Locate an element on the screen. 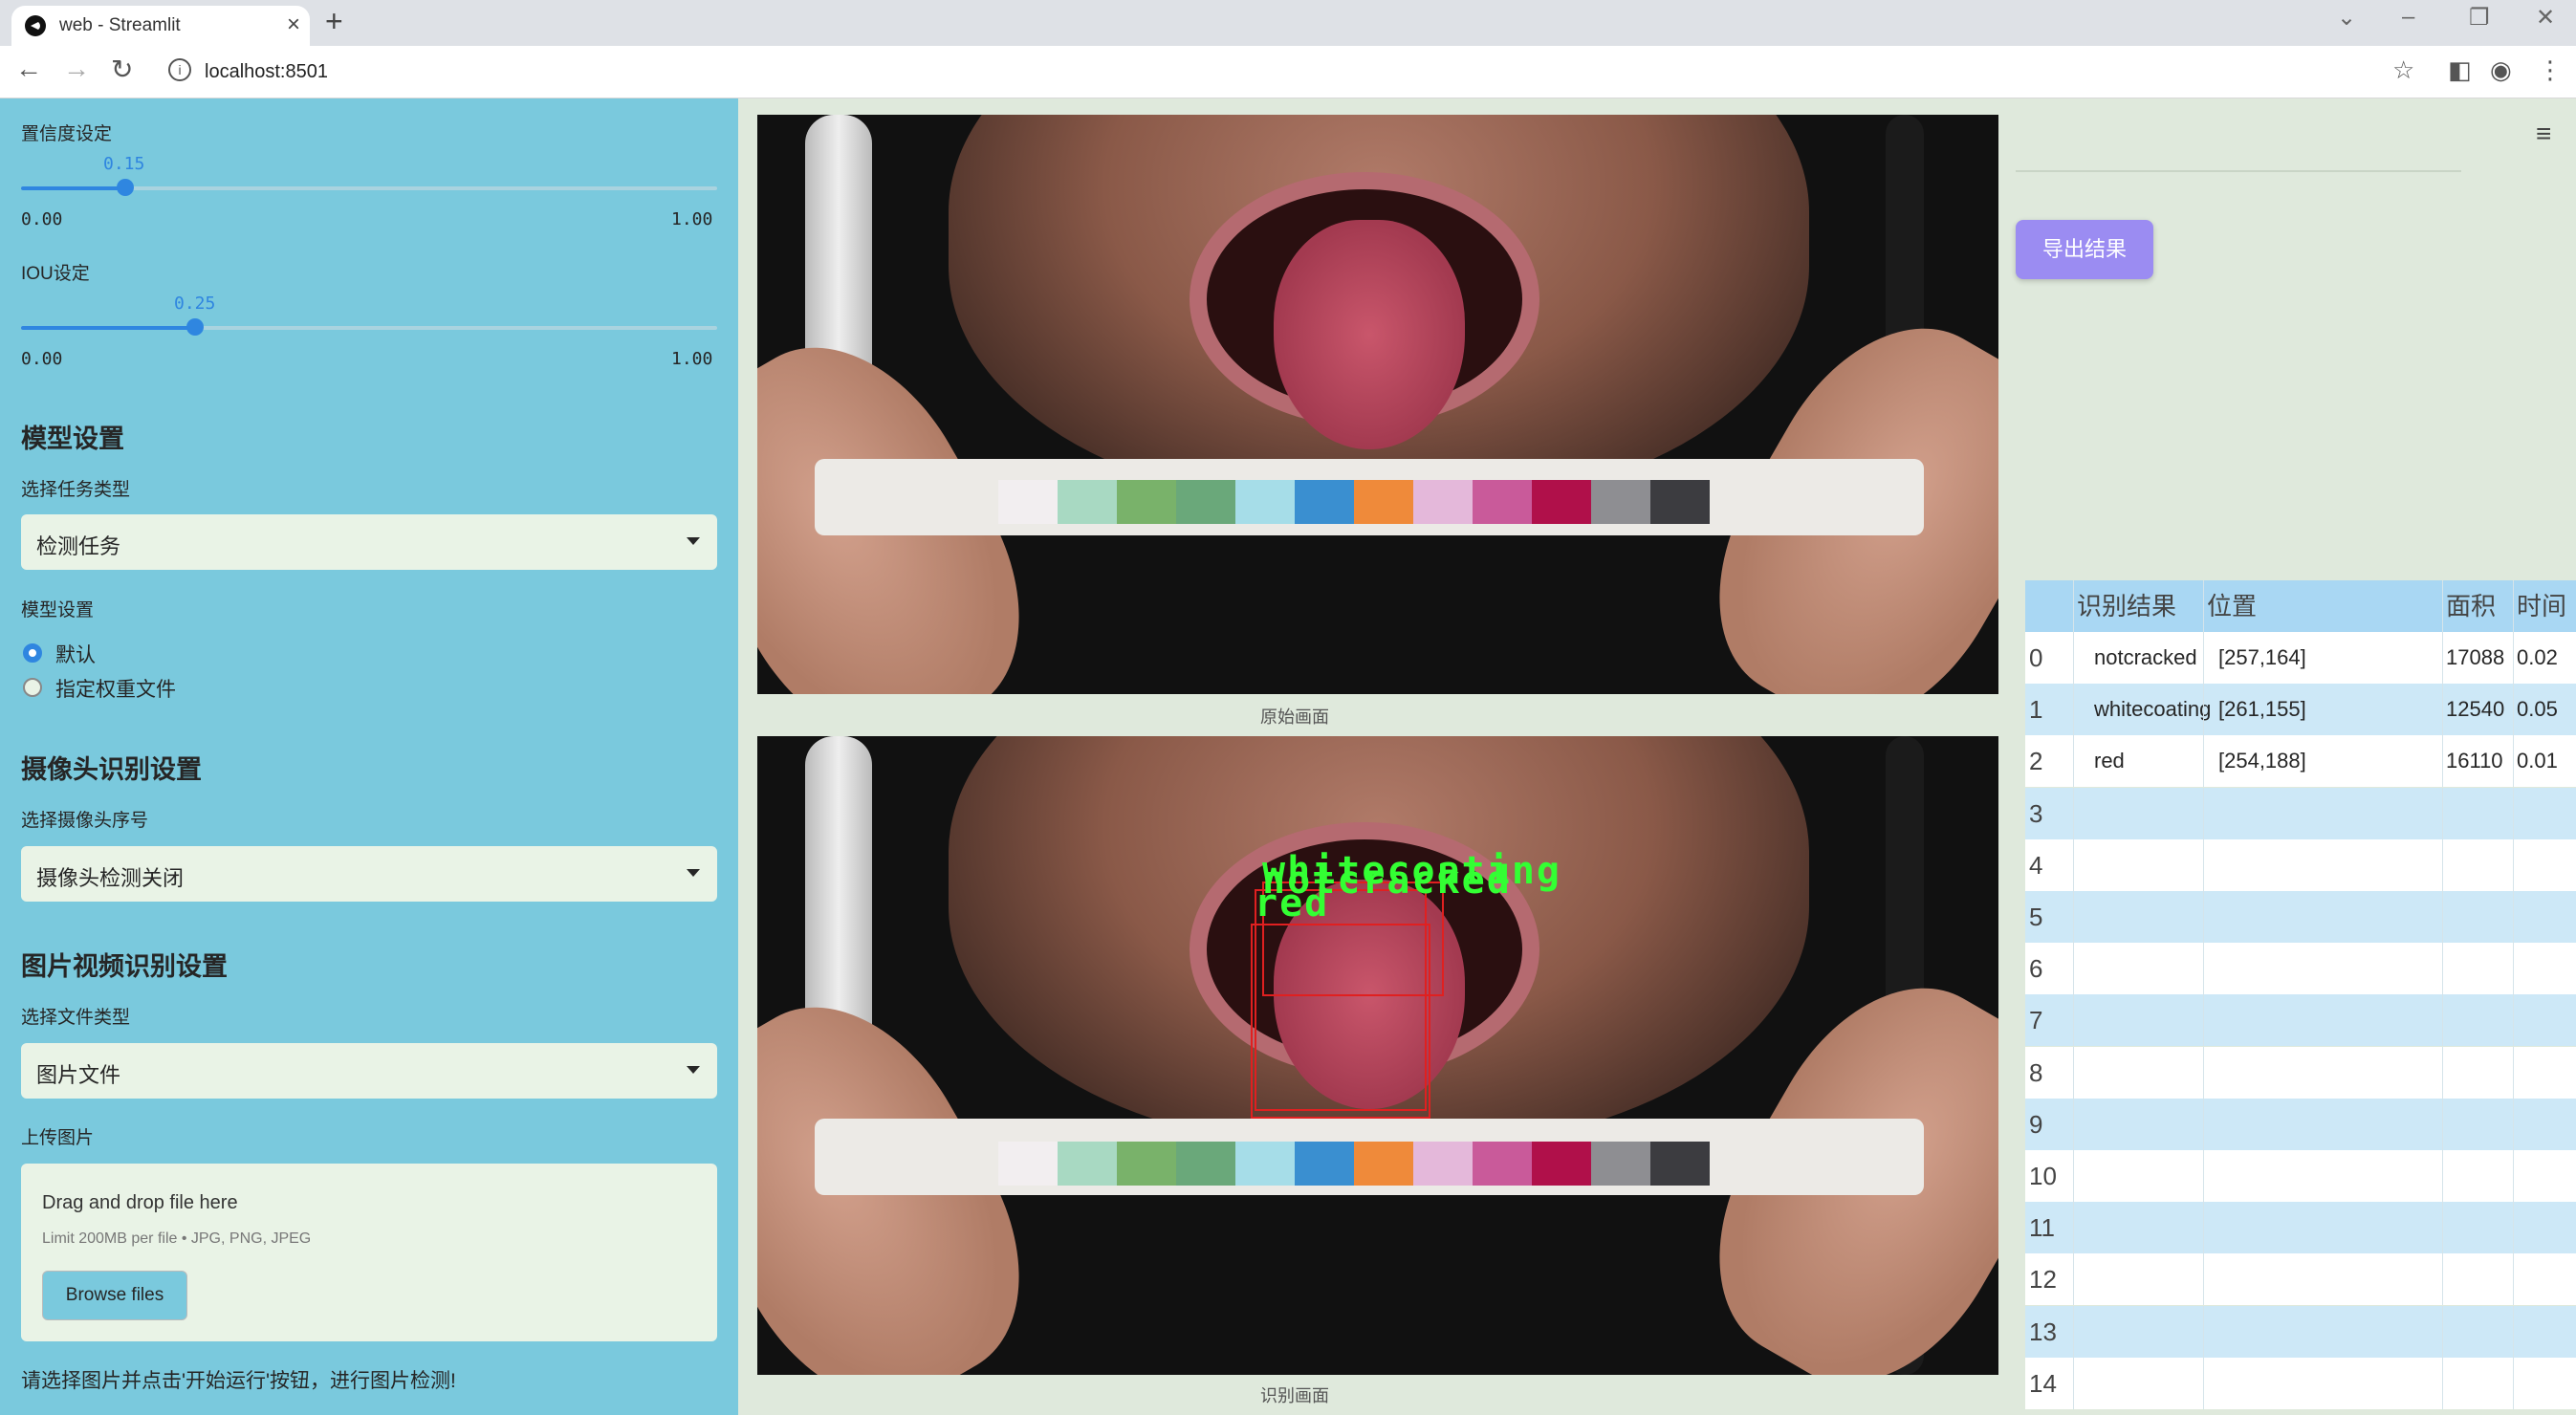  table-cell: [254,188] is located at coordinates (2262, 761).